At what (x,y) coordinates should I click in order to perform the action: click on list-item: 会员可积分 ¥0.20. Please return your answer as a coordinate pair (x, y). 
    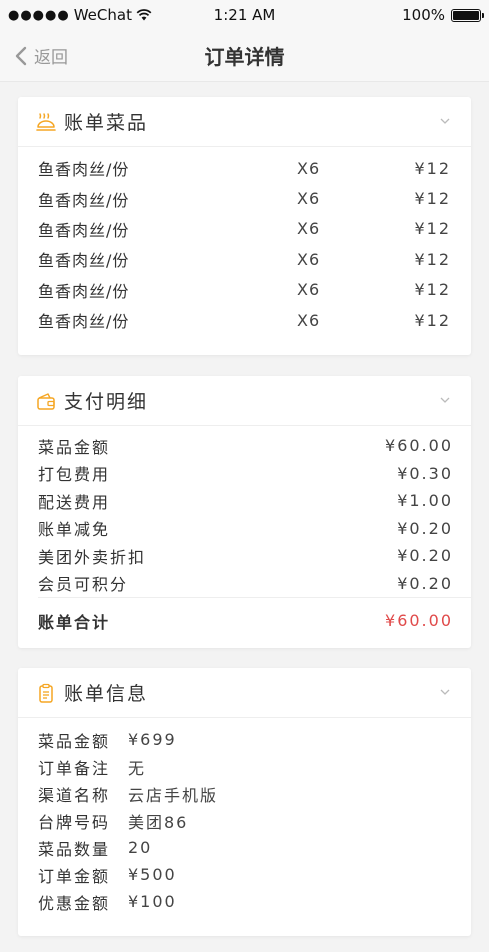
    Looking at the image, I should click on (245, 584).